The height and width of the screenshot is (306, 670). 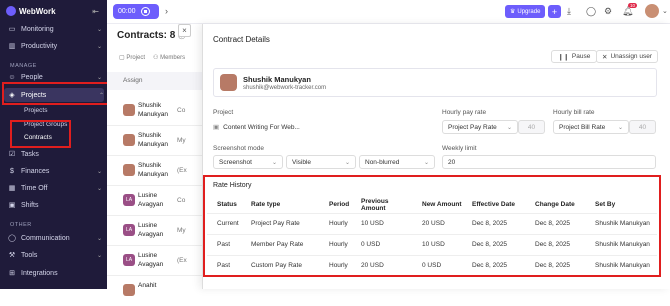 What do you see at coordinates (55, 255) in the screenshot?
I see `sidebar-item-tools: ⚒ Tools ⌄` at bounding box center [55, 255].